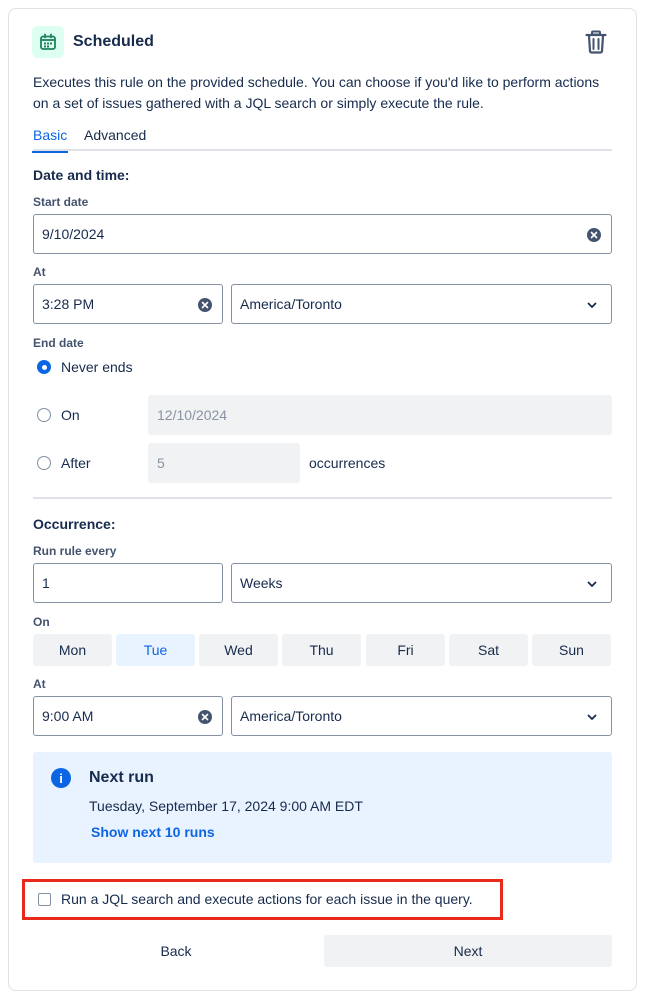 The width and height of the screenshot is (645, 999). What do you see at coordinates (347, 463) in the screenshot?
I see `occurrences-label: occurrences` at bounding box center [347, 463].